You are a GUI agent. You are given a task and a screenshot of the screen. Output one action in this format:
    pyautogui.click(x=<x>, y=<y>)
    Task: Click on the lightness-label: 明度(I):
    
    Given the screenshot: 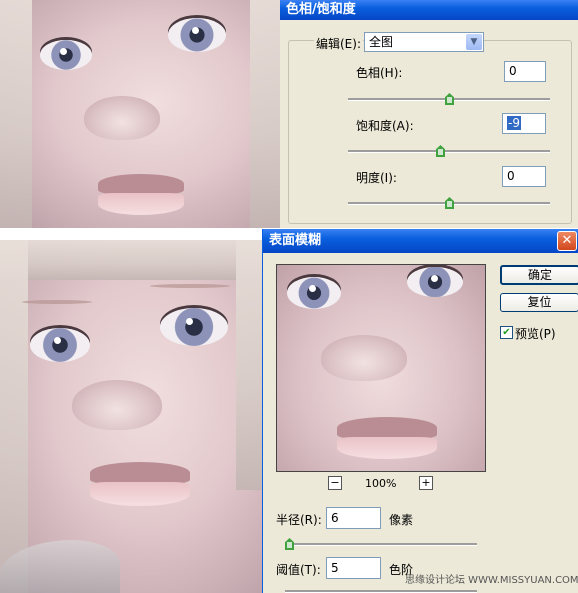 What is the action you would take?
    pyautogui.click(x=376, y=178)
    